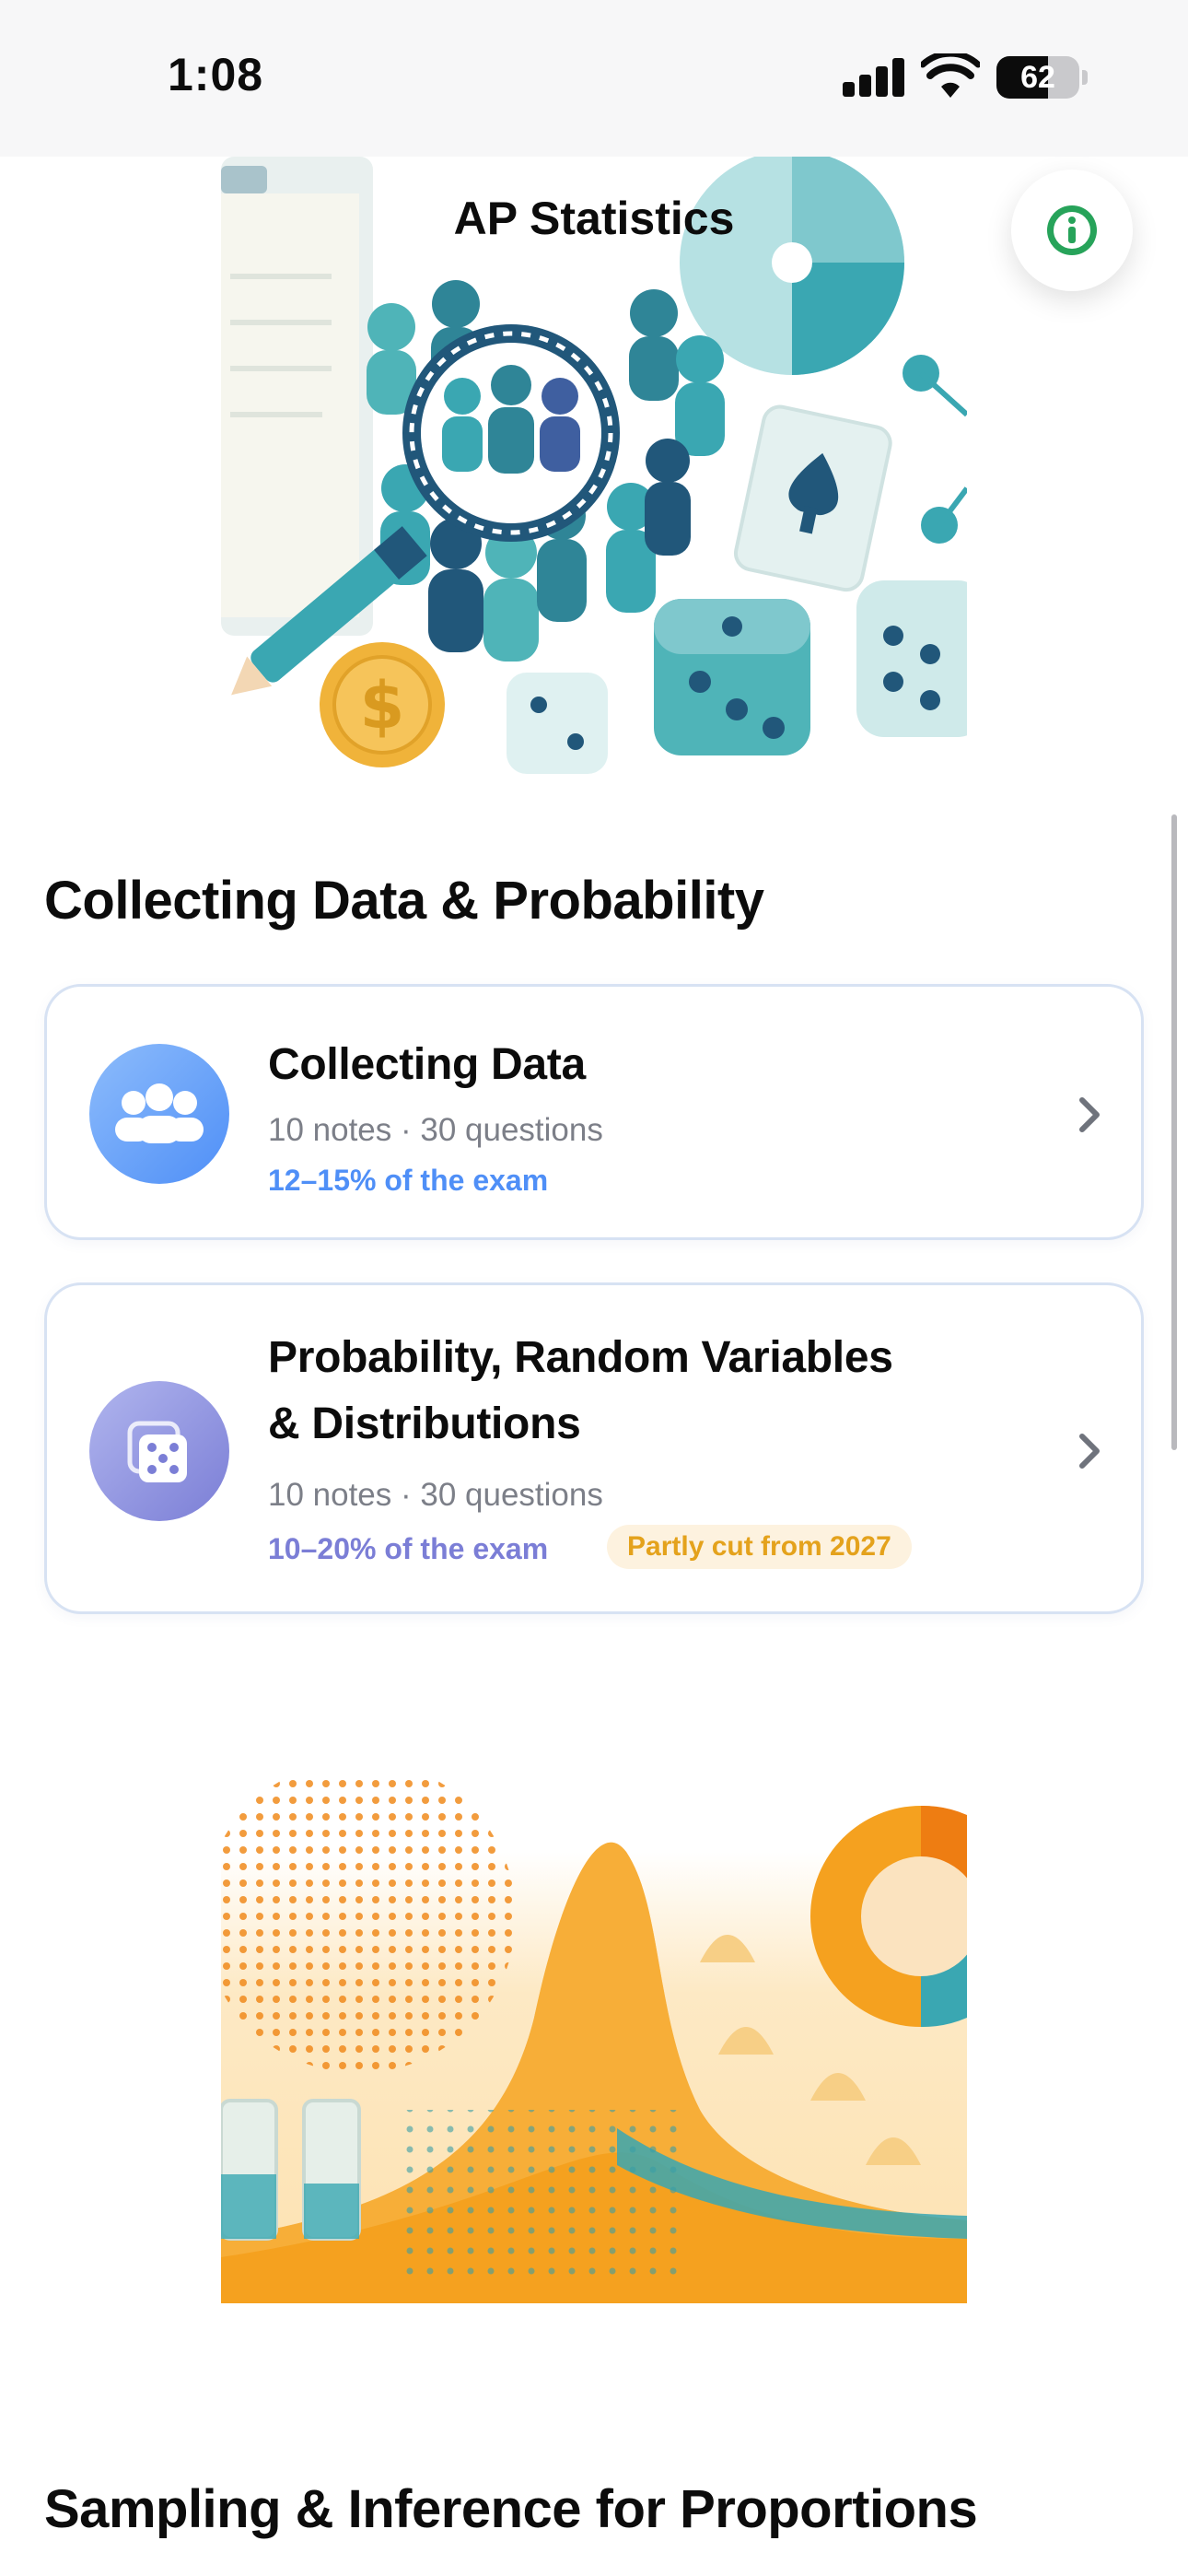  What do you see at coordinates (1085, 77) in the screenshot?
I see `battery-tip` at bounding box center [1085, 77].